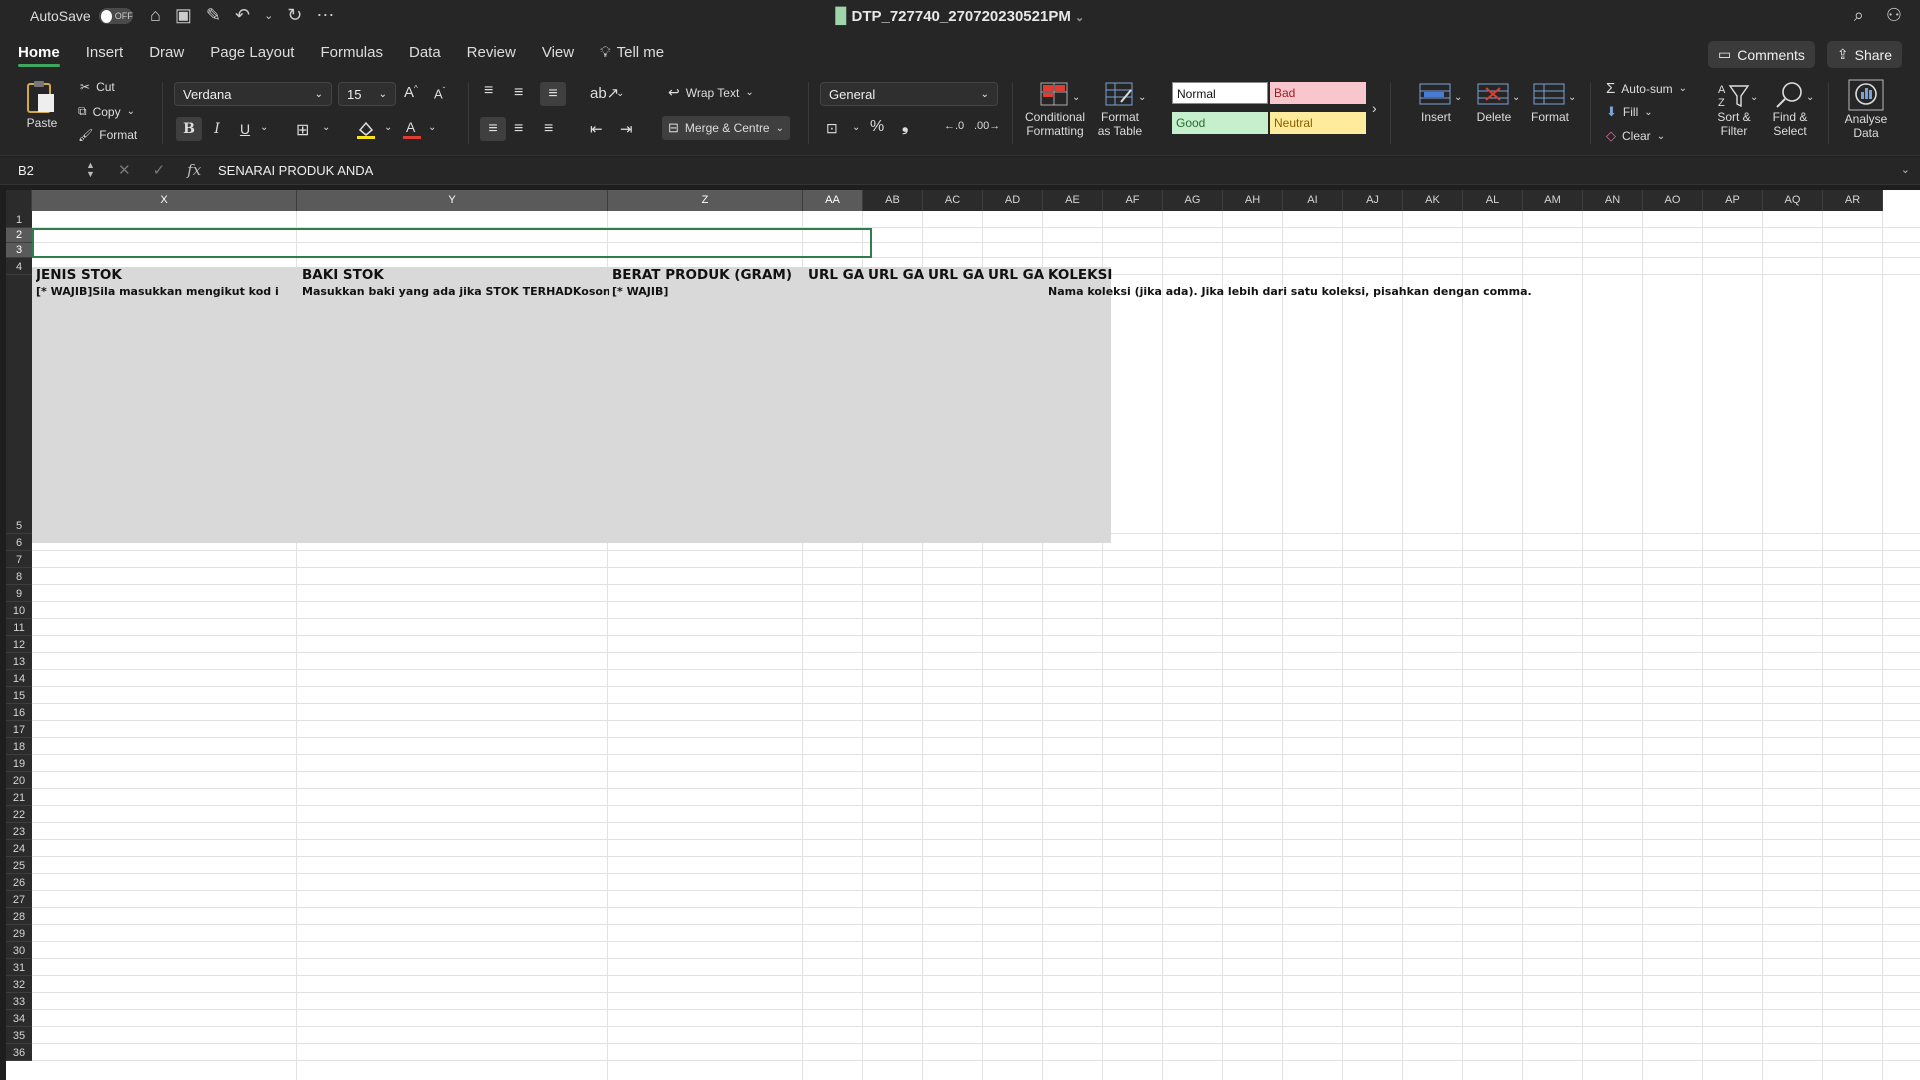 This screenshot has height=1080, width=1920. Describe the element at coordinates (19, 746) in the screenshot. I see `row-header: 18` at that location.